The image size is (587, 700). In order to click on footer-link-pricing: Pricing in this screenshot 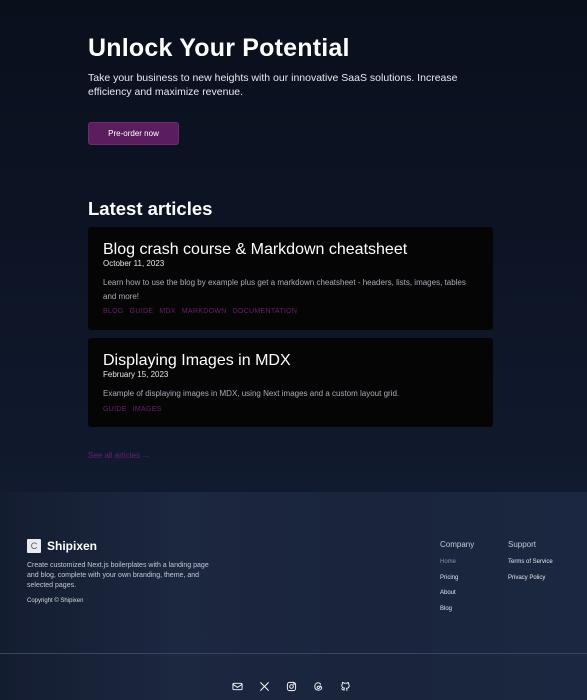, I will do `click(457, 578)`.